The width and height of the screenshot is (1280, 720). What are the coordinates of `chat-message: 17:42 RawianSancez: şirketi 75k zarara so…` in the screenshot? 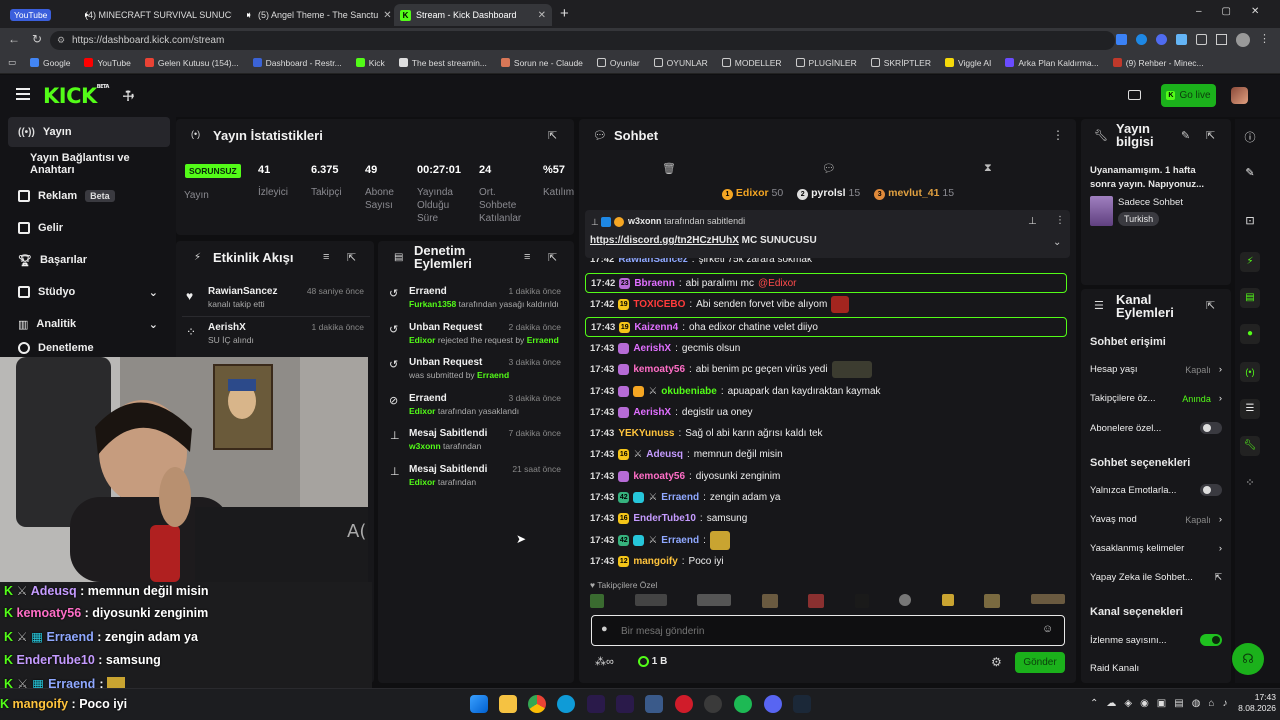 It's located at (825, 263).